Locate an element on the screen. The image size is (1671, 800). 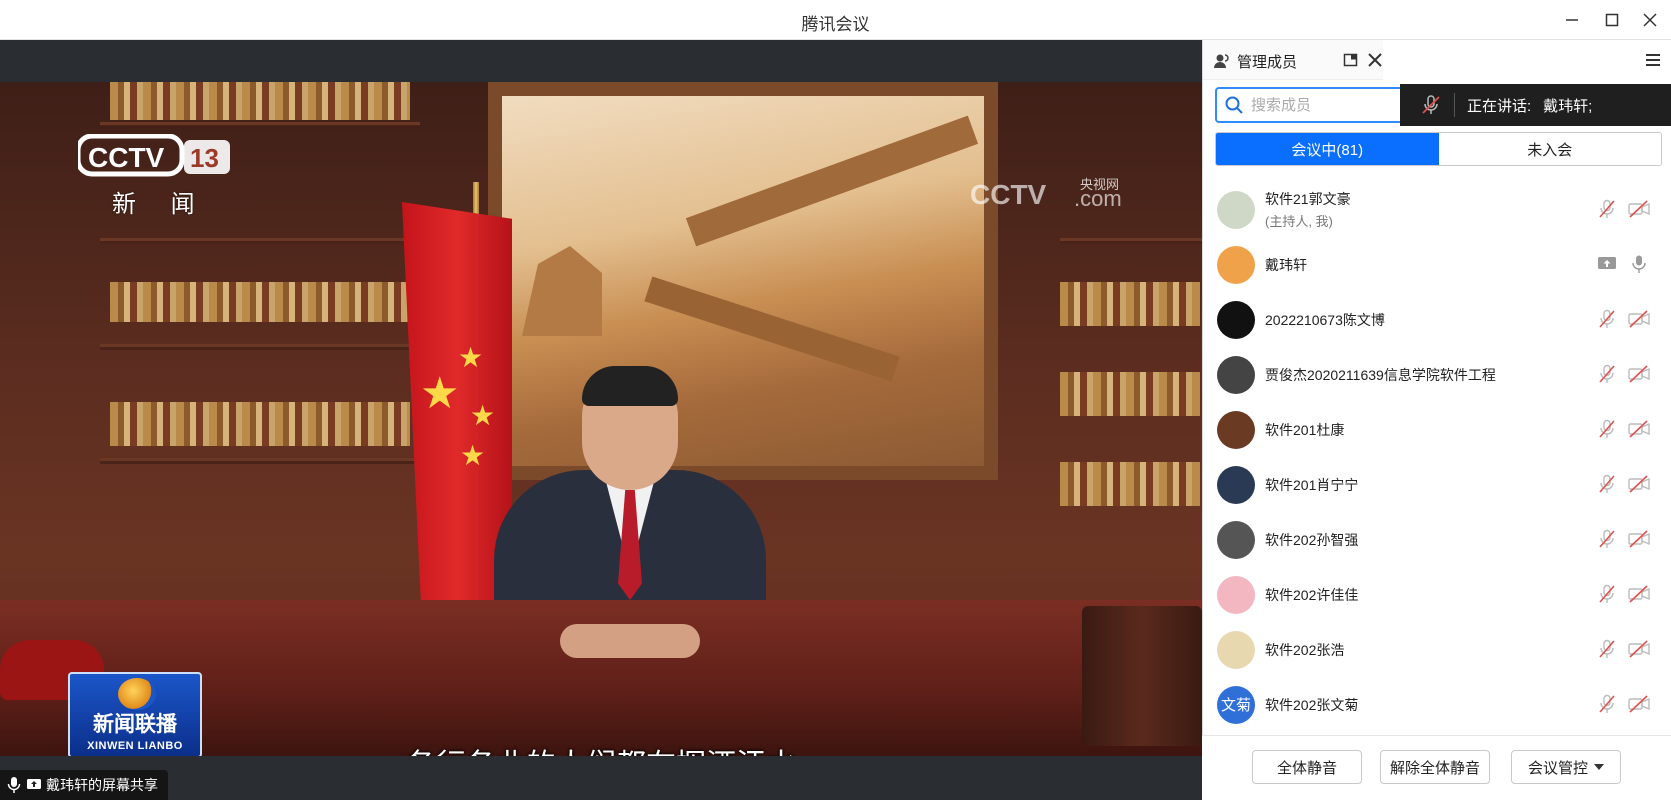
search-icon is located at coordinates (1234, 105).